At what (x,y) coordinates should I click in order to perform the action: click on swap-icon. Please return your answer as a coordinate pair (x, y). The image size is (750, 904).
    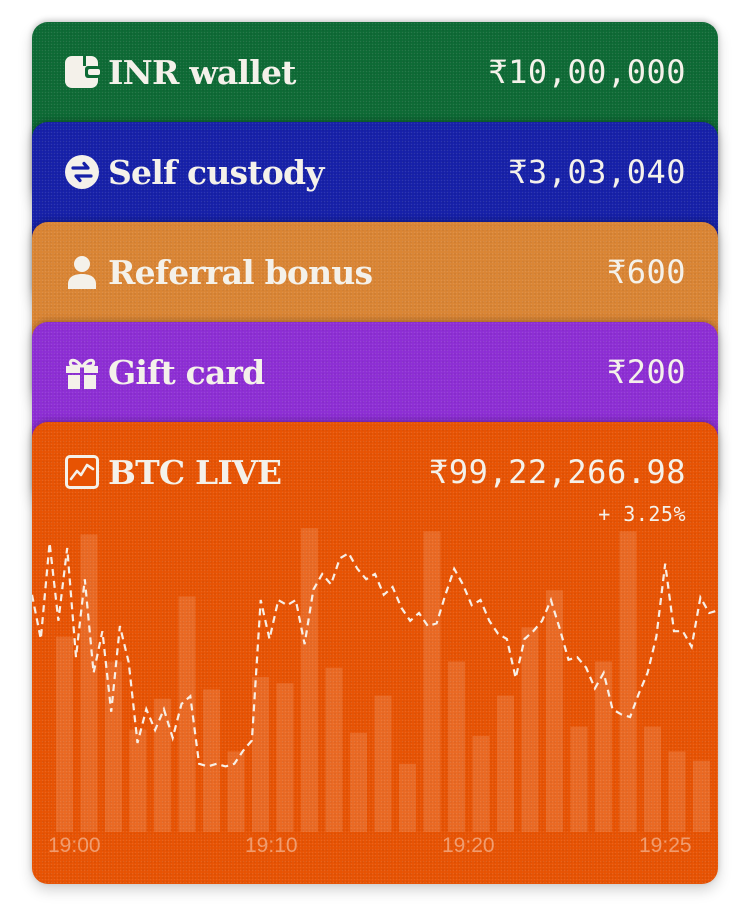
    Looking at the image, I should click on (82, 172).